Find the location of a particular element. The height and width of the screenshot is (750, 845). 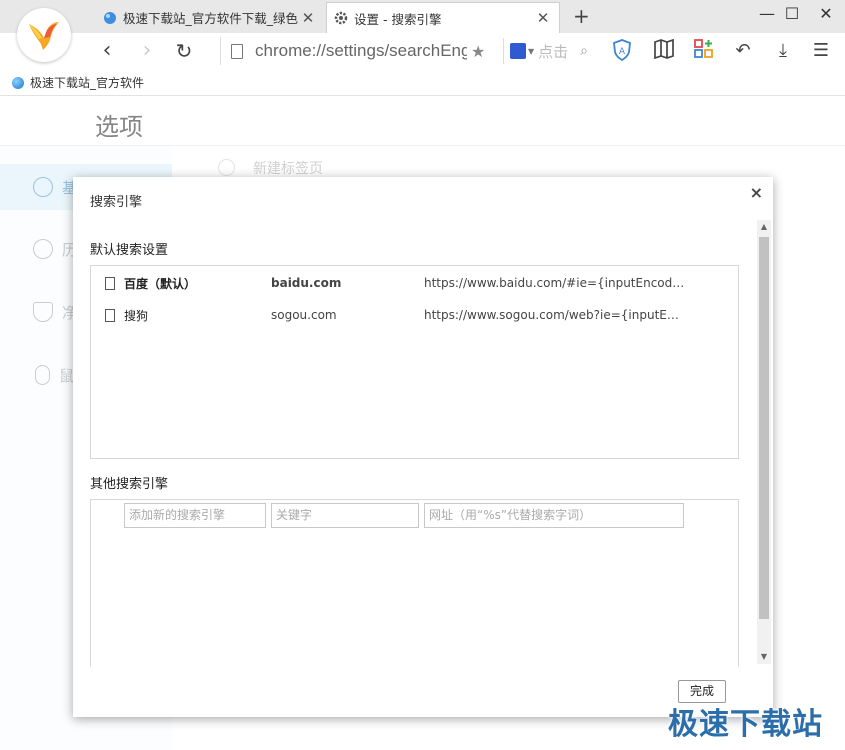

tab-title: 设置 - 搜索引擎 is located at coordinates (398, 19).